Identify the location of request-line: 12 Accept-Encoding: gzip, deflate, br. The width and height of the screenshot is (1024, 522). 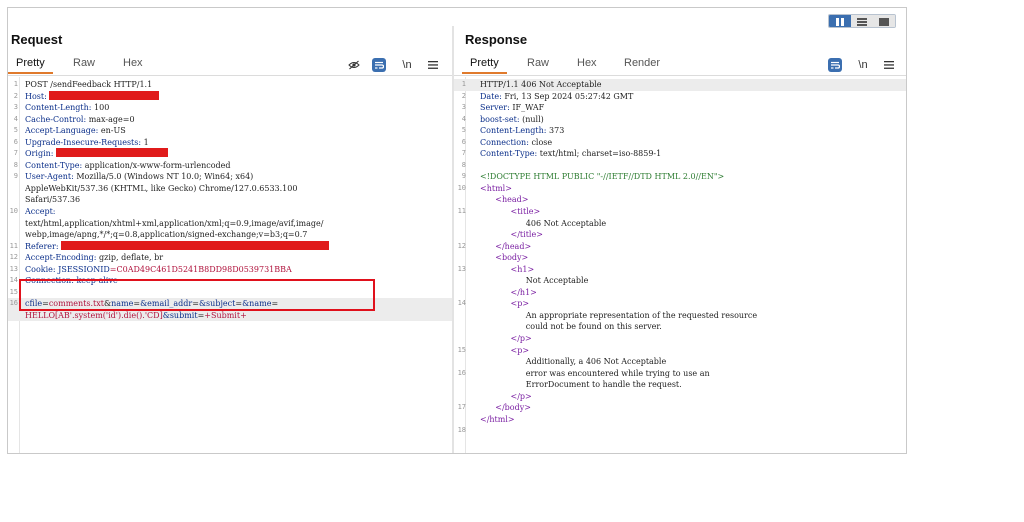
(230, 258).